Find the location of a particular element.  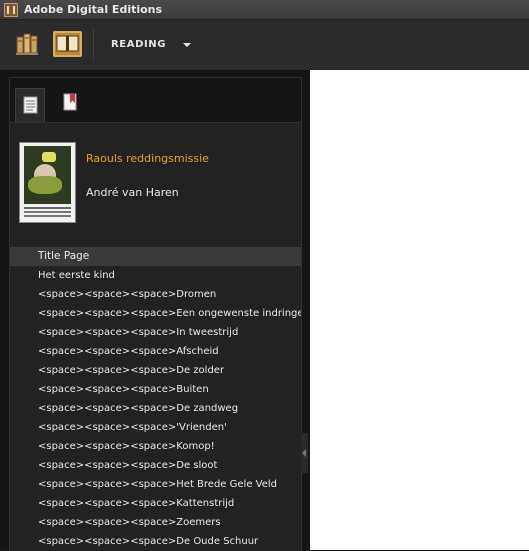

toc-item: <space><space><space>Dromen is located at coordinates (155, 294).